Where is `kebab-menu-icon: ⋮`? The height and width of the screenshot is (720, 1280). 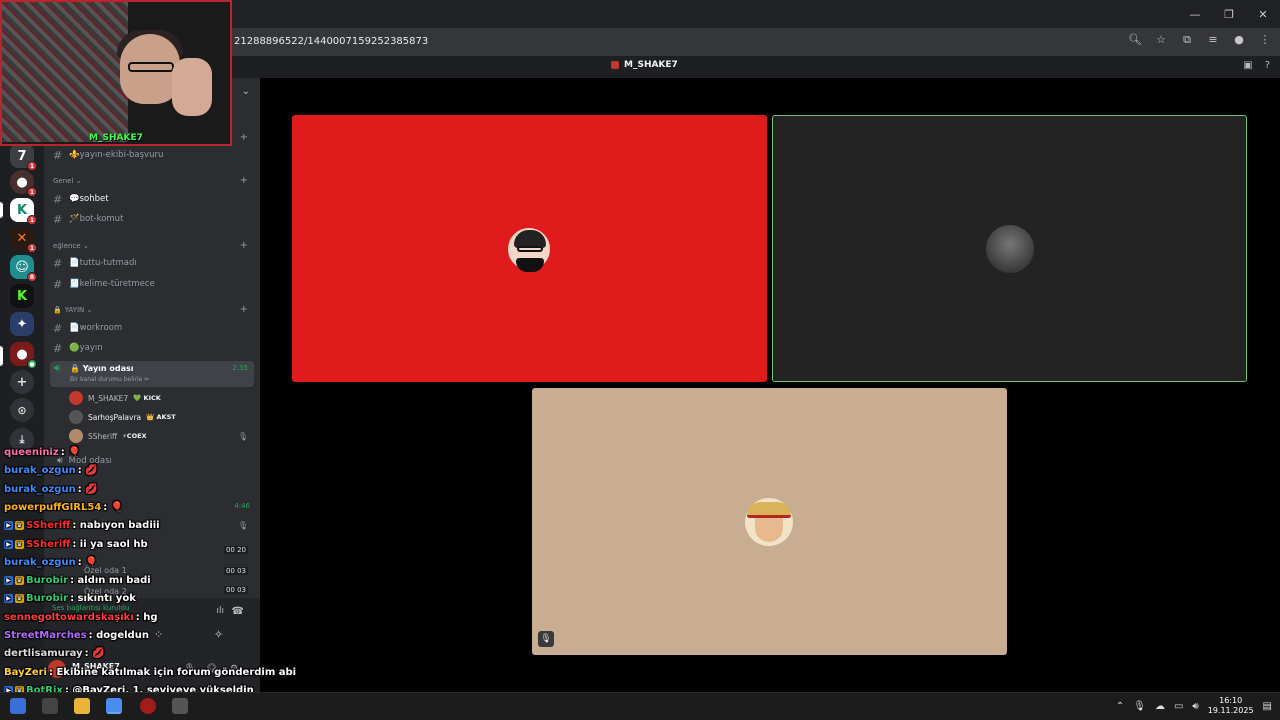 kebab-menu-icon: ⋮ is located at coordinates (1265, 40).